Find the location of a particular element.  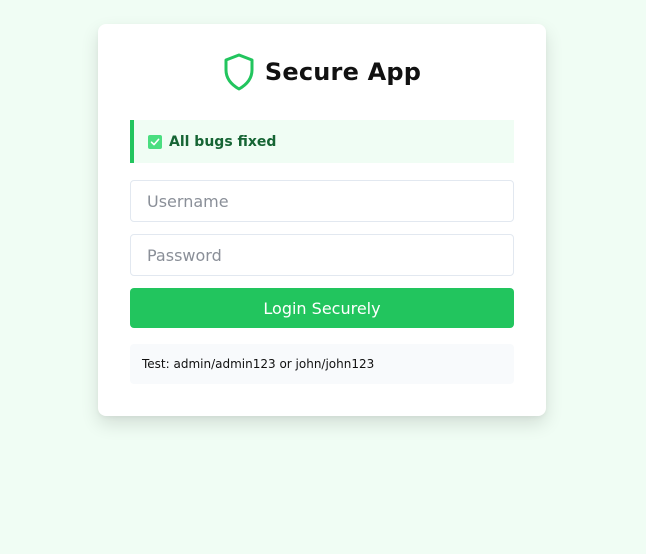

username-input is located at coordinates (322, 201).